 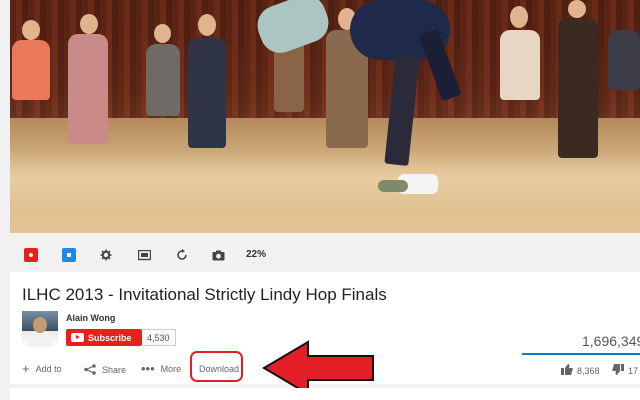 I want to click on red-extension-icon, so click(x=31, y=255).